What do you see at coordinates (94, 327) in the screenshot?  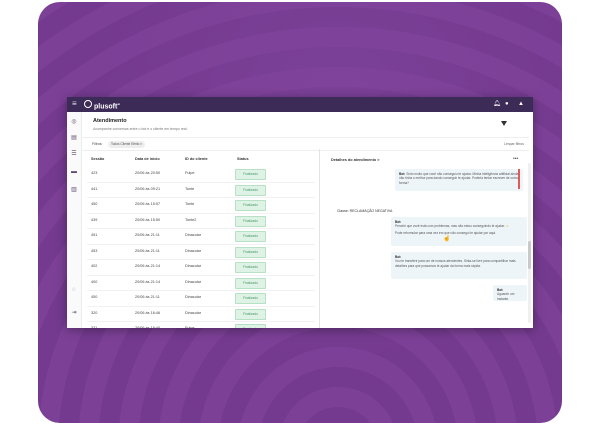 I see `cell-session: 321` at bounding box center [94, 327].